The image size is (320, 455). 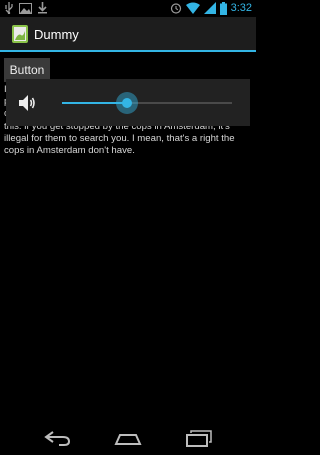 What do you see at coordinates (175, 8) in the screenshot?
I see `alarm-icon` at bounding box center [175, 8].